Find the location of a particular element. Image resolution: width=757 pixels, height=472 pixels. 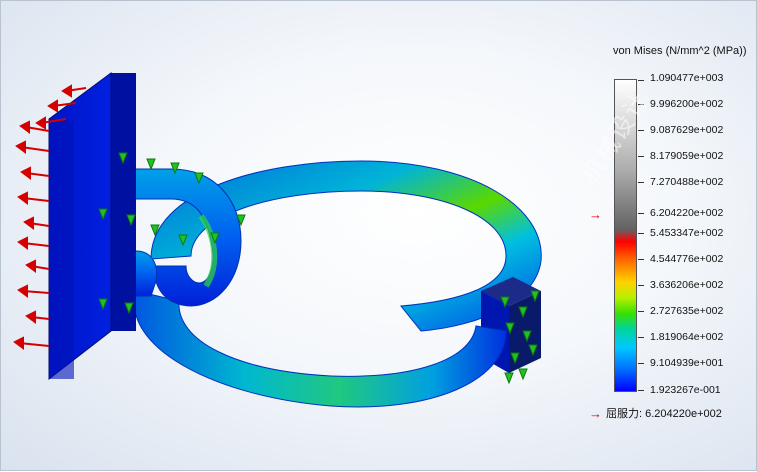

legend-label: 9.996200e+002 is located at coordinates (687, 104).